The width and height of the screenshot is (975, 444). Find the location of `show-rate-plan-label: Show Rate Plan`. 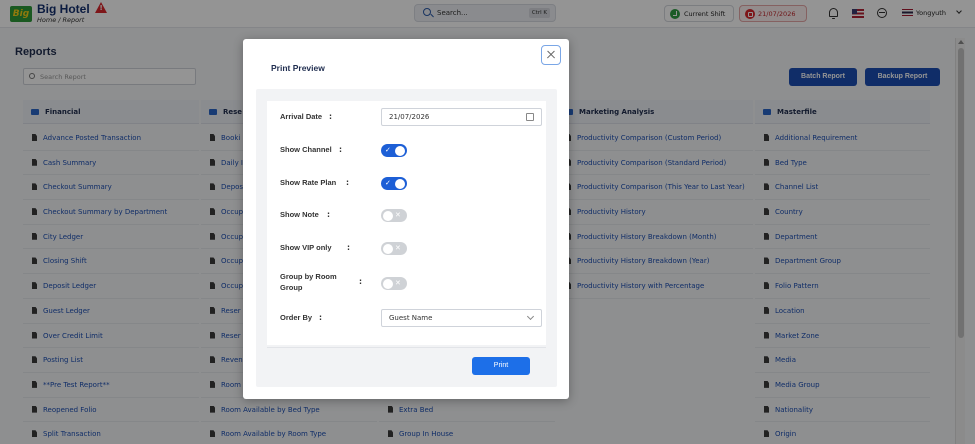

show-rate-plan-label: Show Rate Plan is located at coordinates (308, 182).